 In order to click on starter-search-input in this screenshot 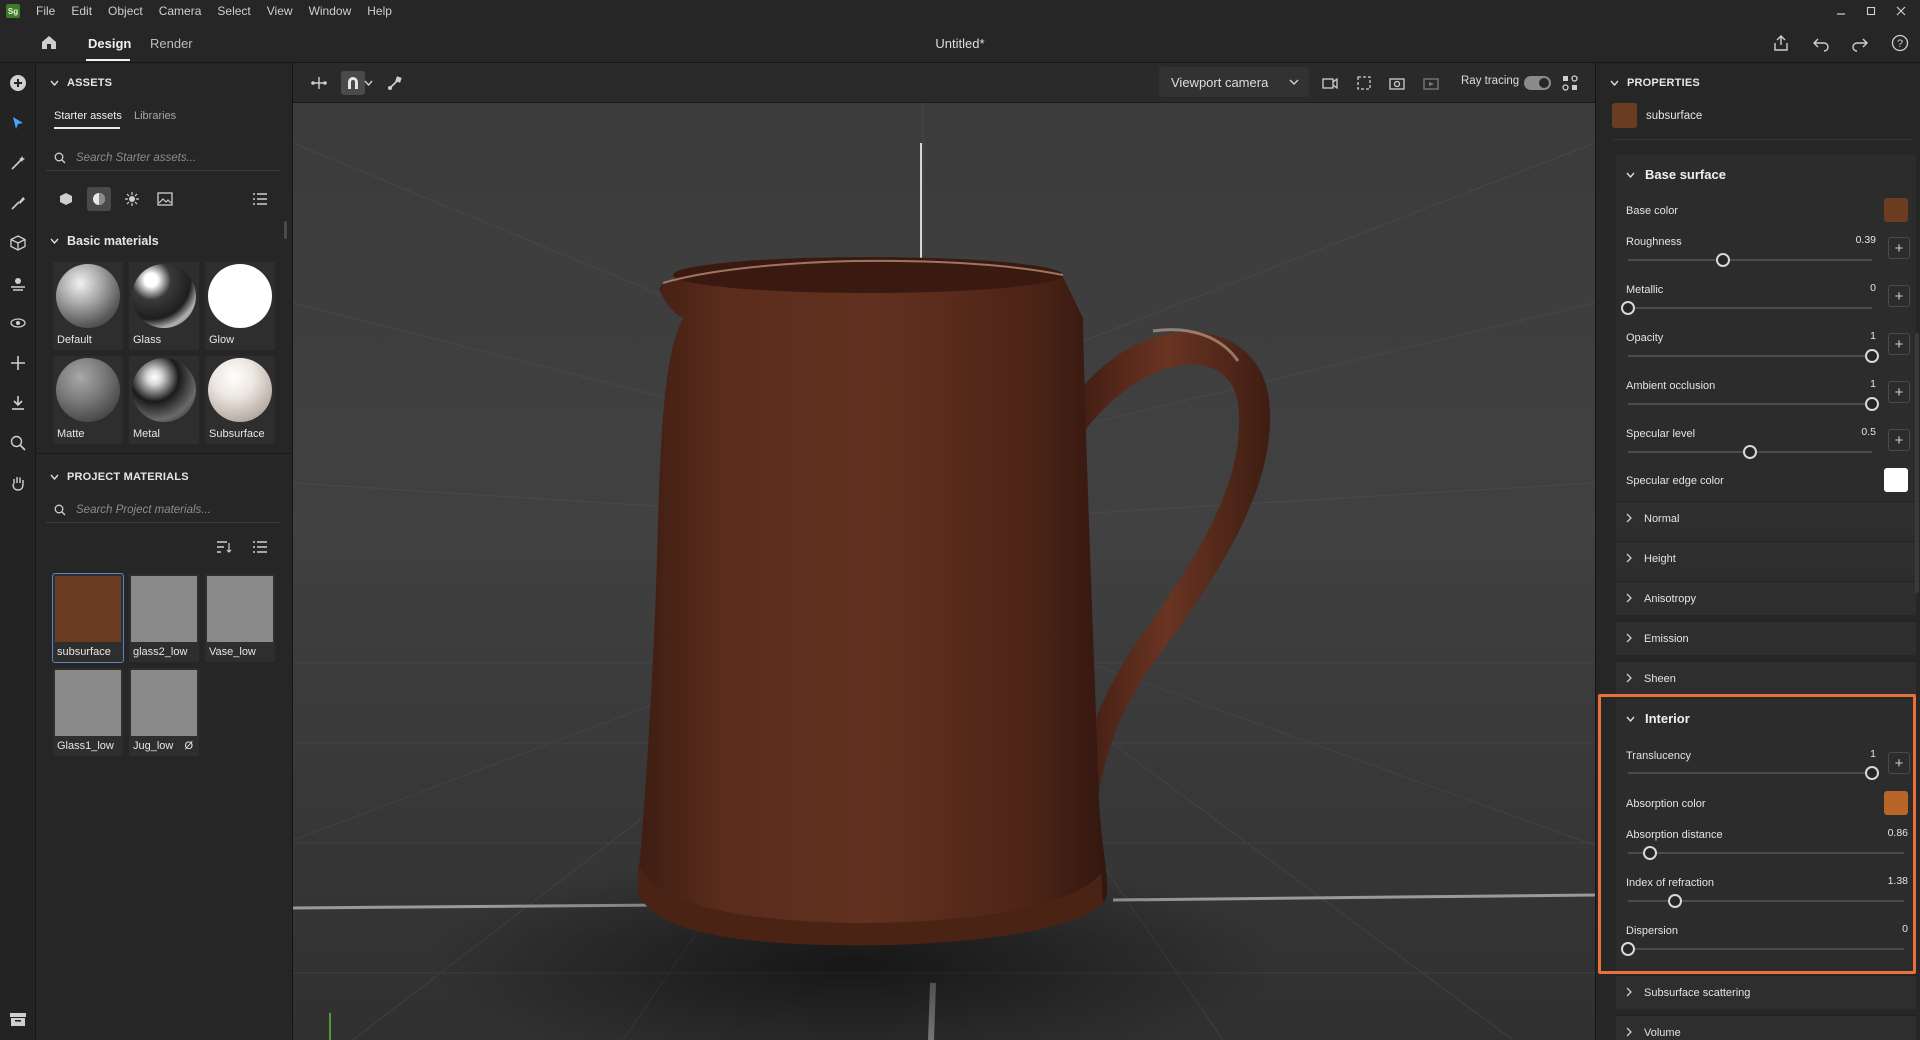, I will do `click(169, 157)`.